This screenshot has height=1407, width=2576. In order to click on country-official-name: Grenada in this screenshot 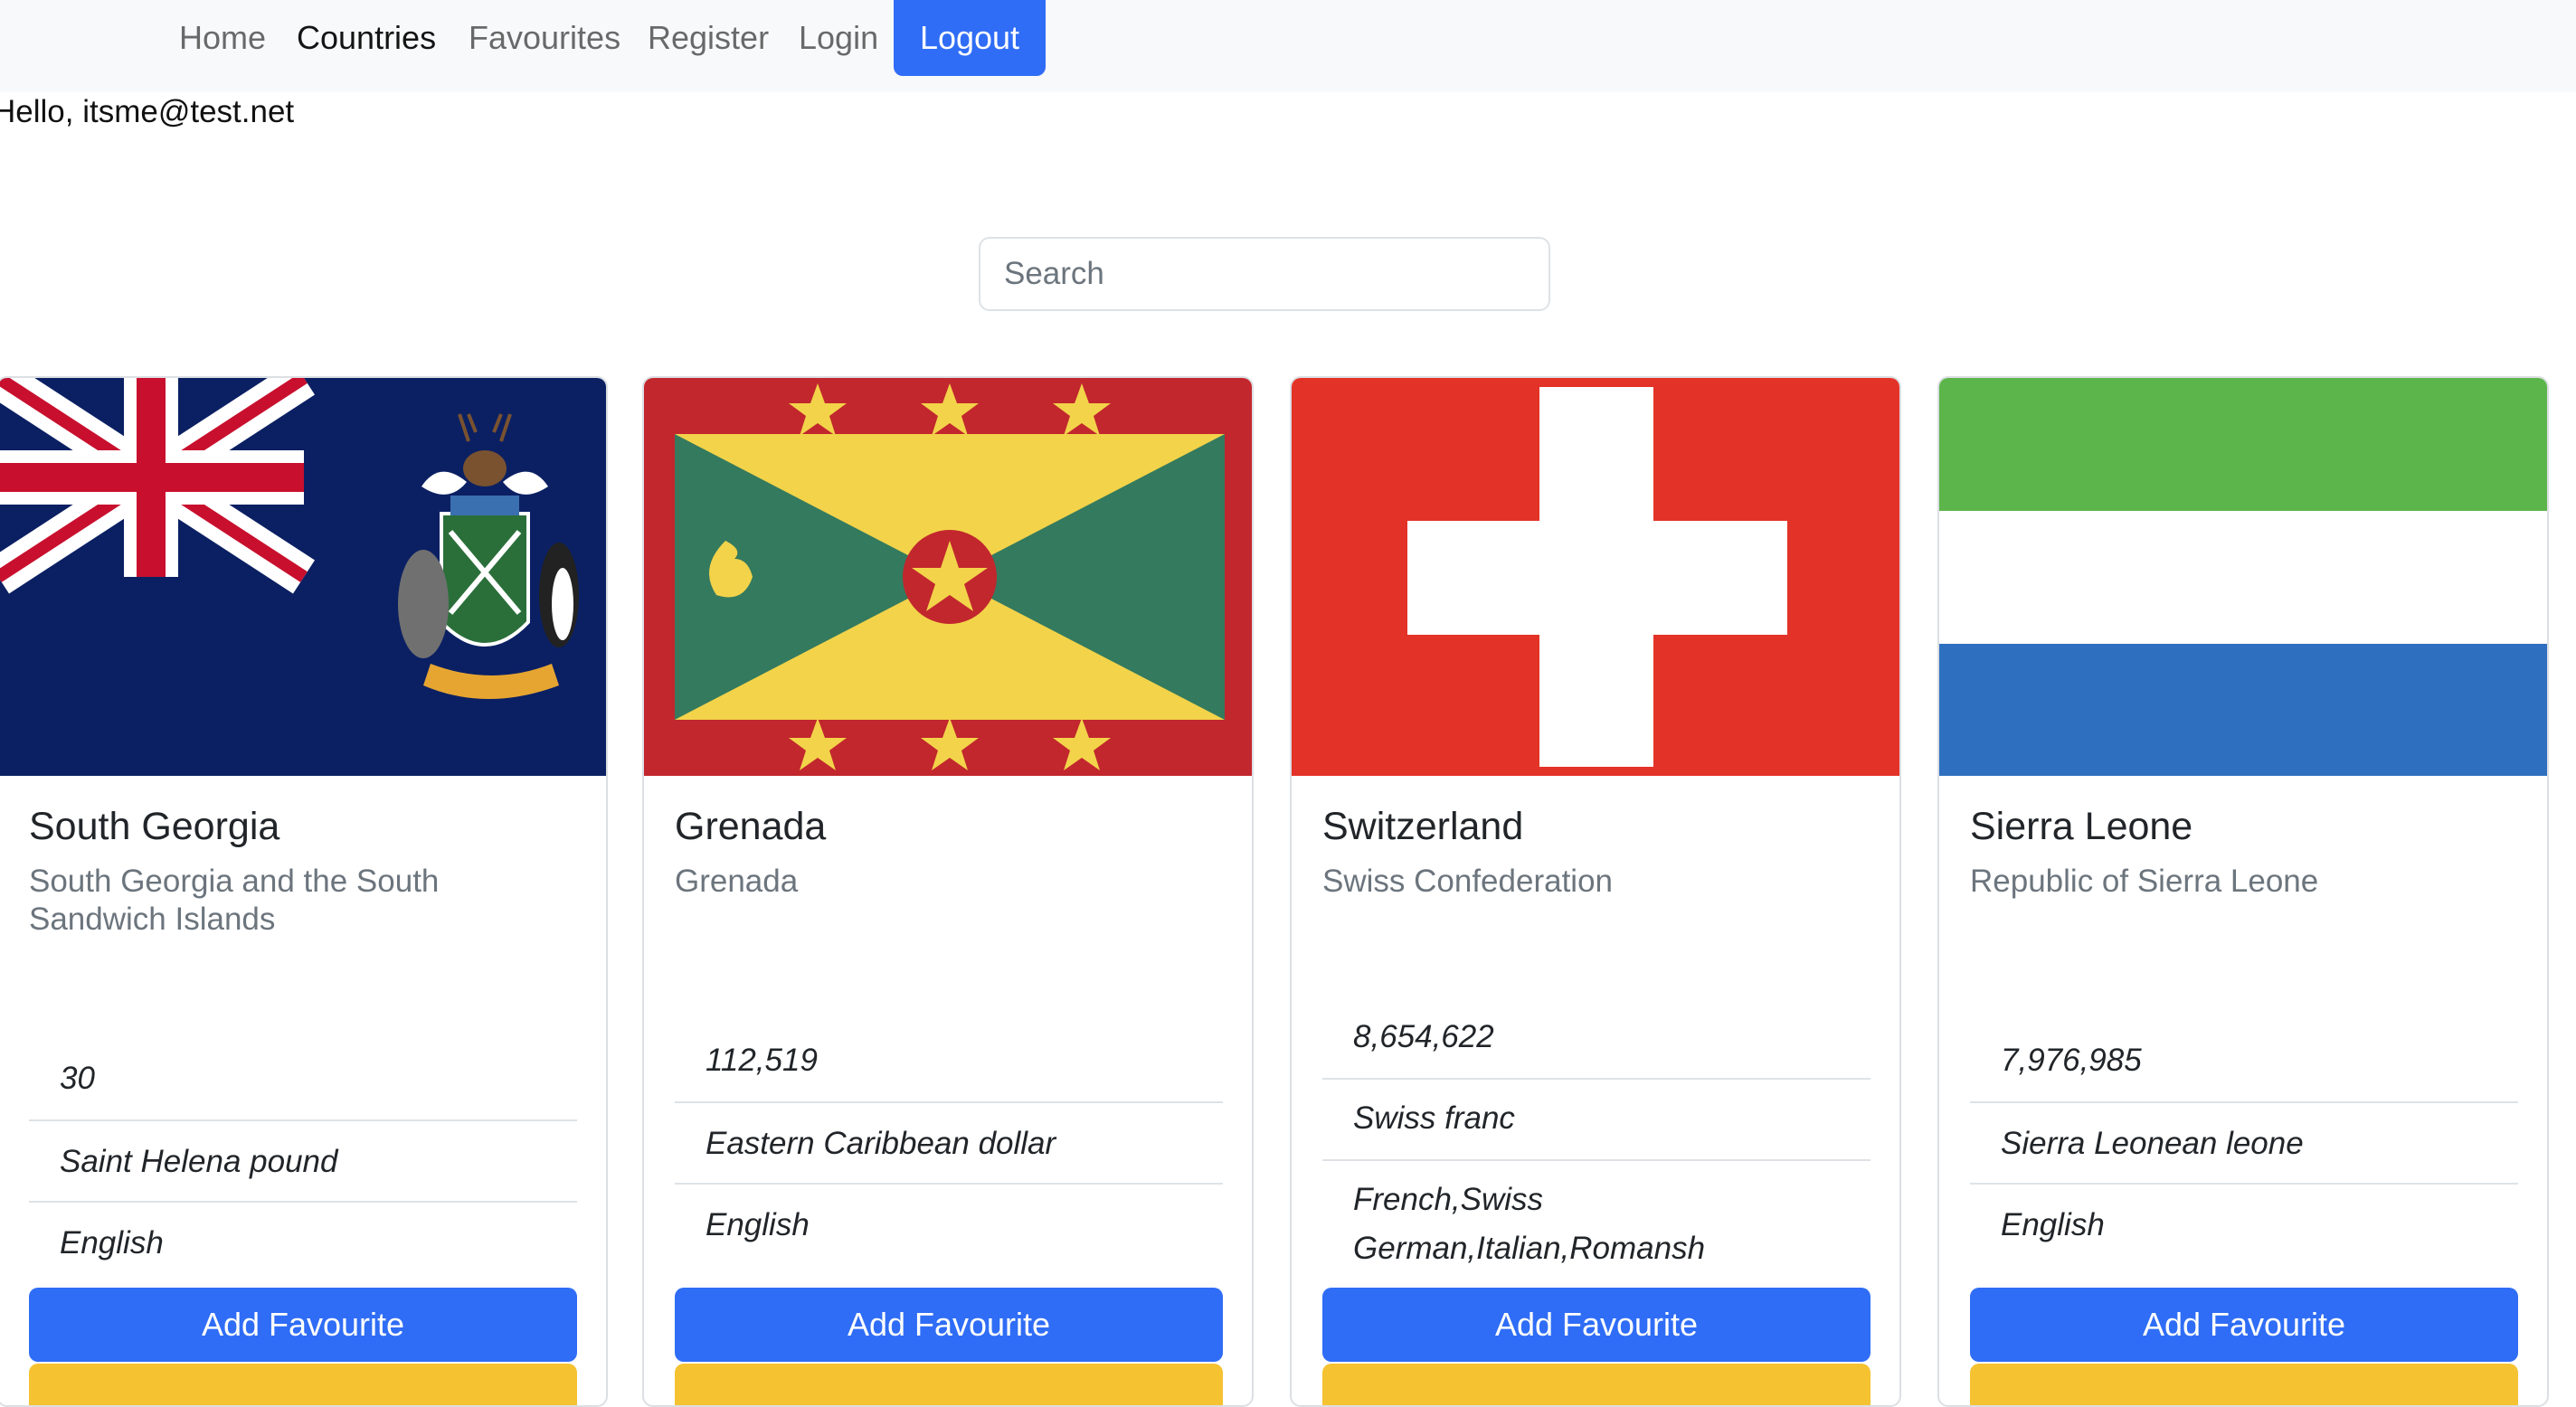, I will do `click(737, 881)`.